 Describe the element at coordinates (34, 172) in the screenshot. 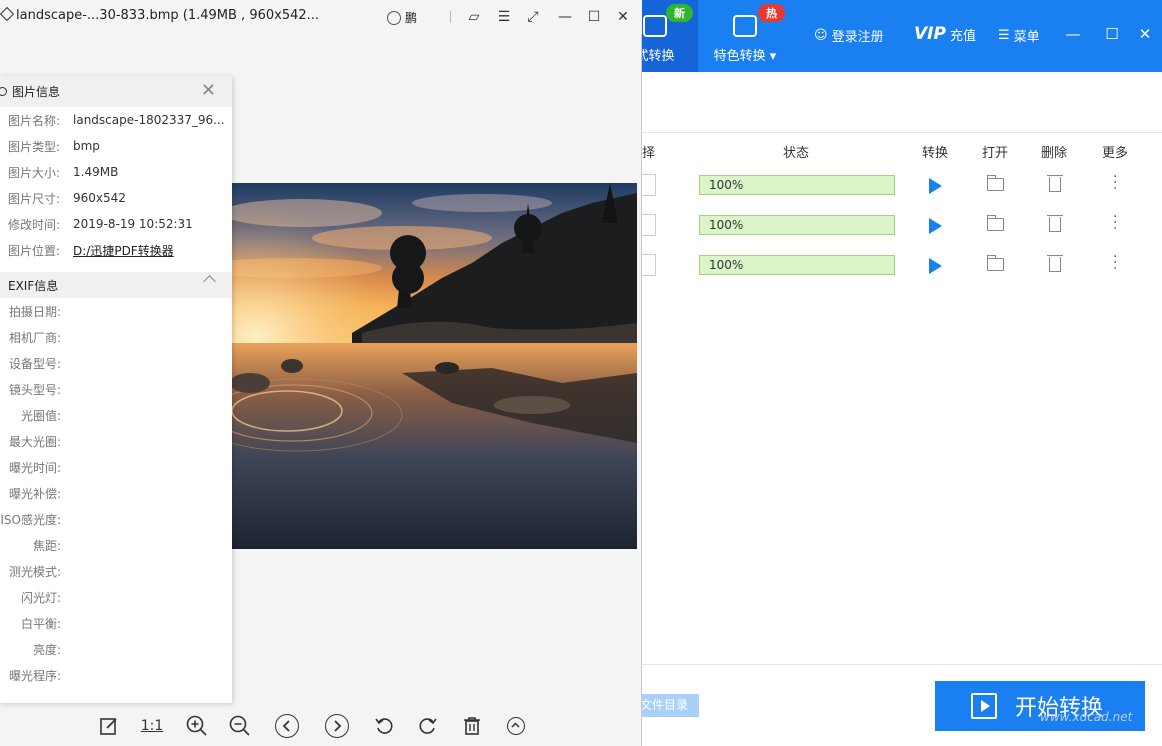

I see `info-key: 图片大小:` at that location.